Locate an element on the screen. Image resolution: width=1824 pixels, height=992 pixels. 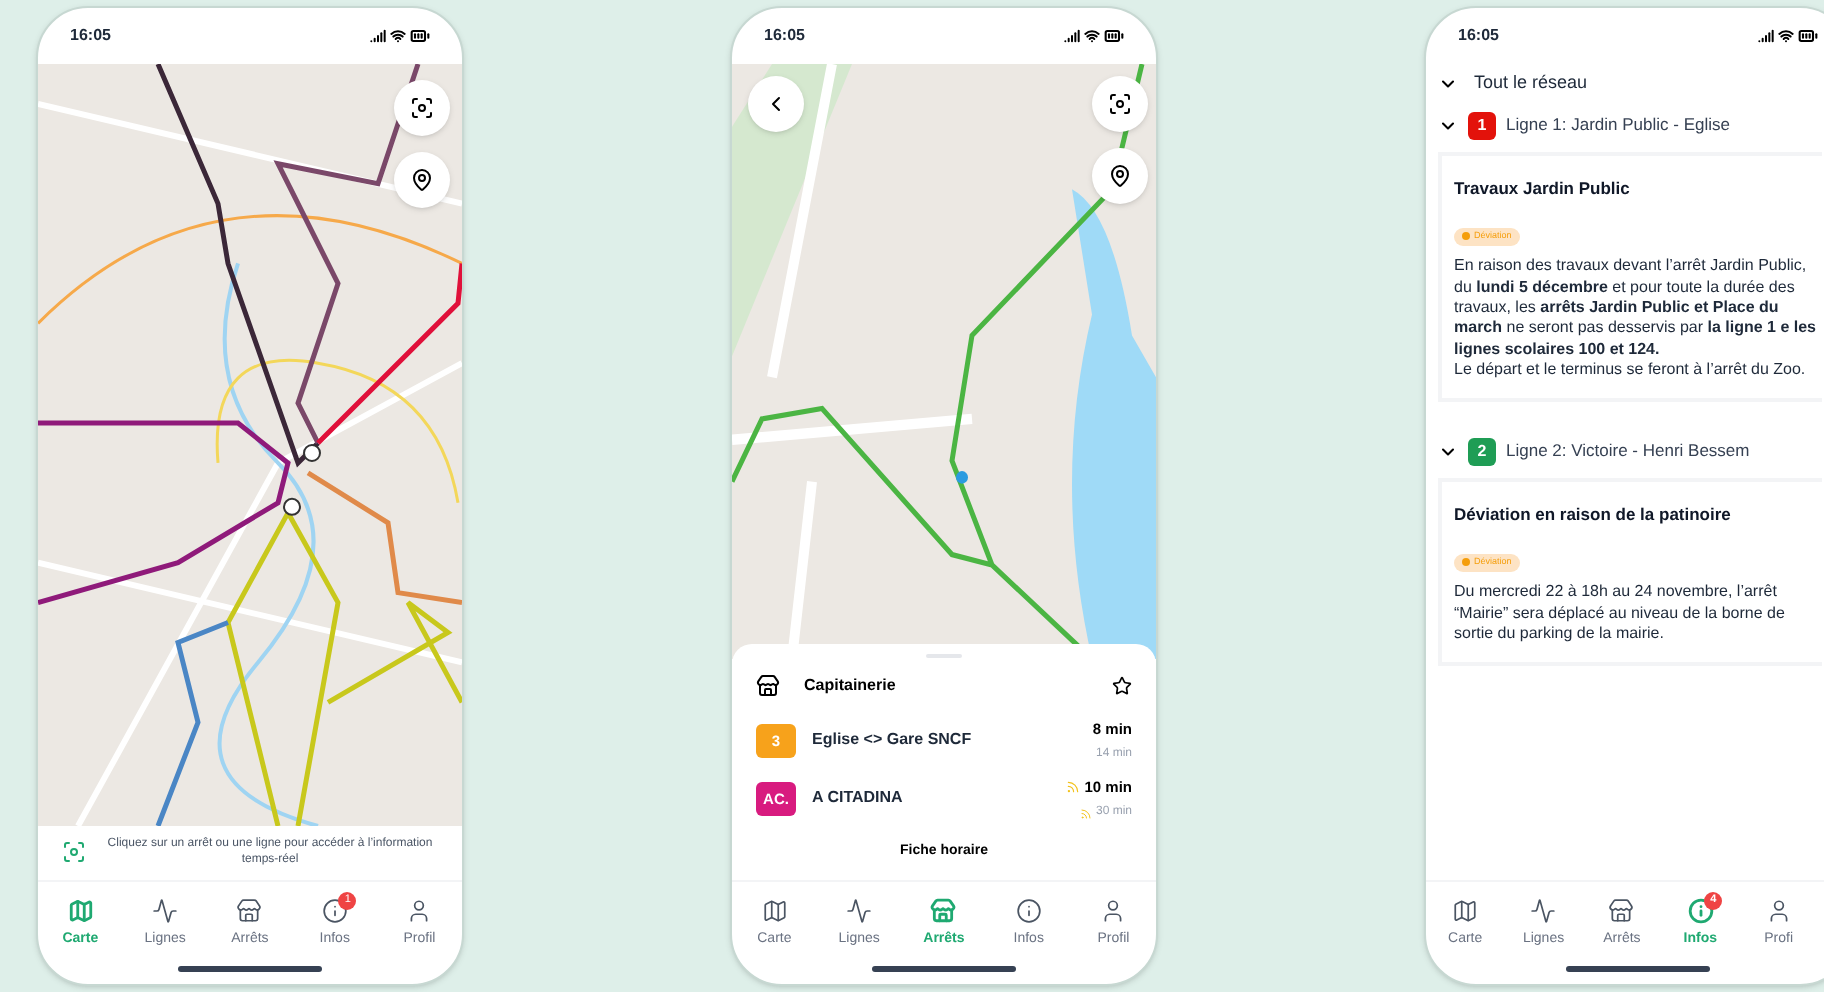
line-destination: A CITADINA is located at coordinates (931, 798).